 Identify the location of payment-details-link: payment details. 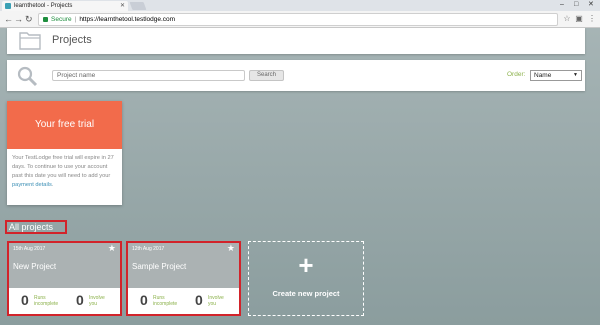
(32, 185).